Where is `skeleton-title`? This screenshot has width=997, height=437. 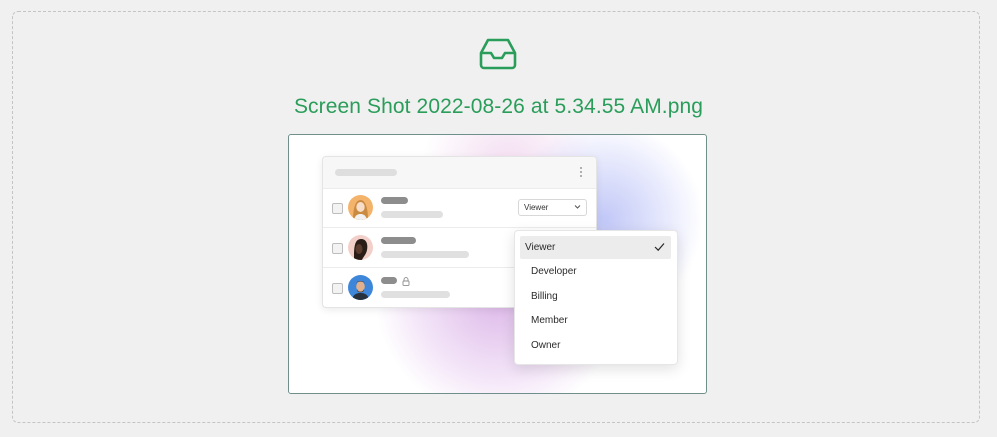 skeleton-title is located at coordinates (366, 172).